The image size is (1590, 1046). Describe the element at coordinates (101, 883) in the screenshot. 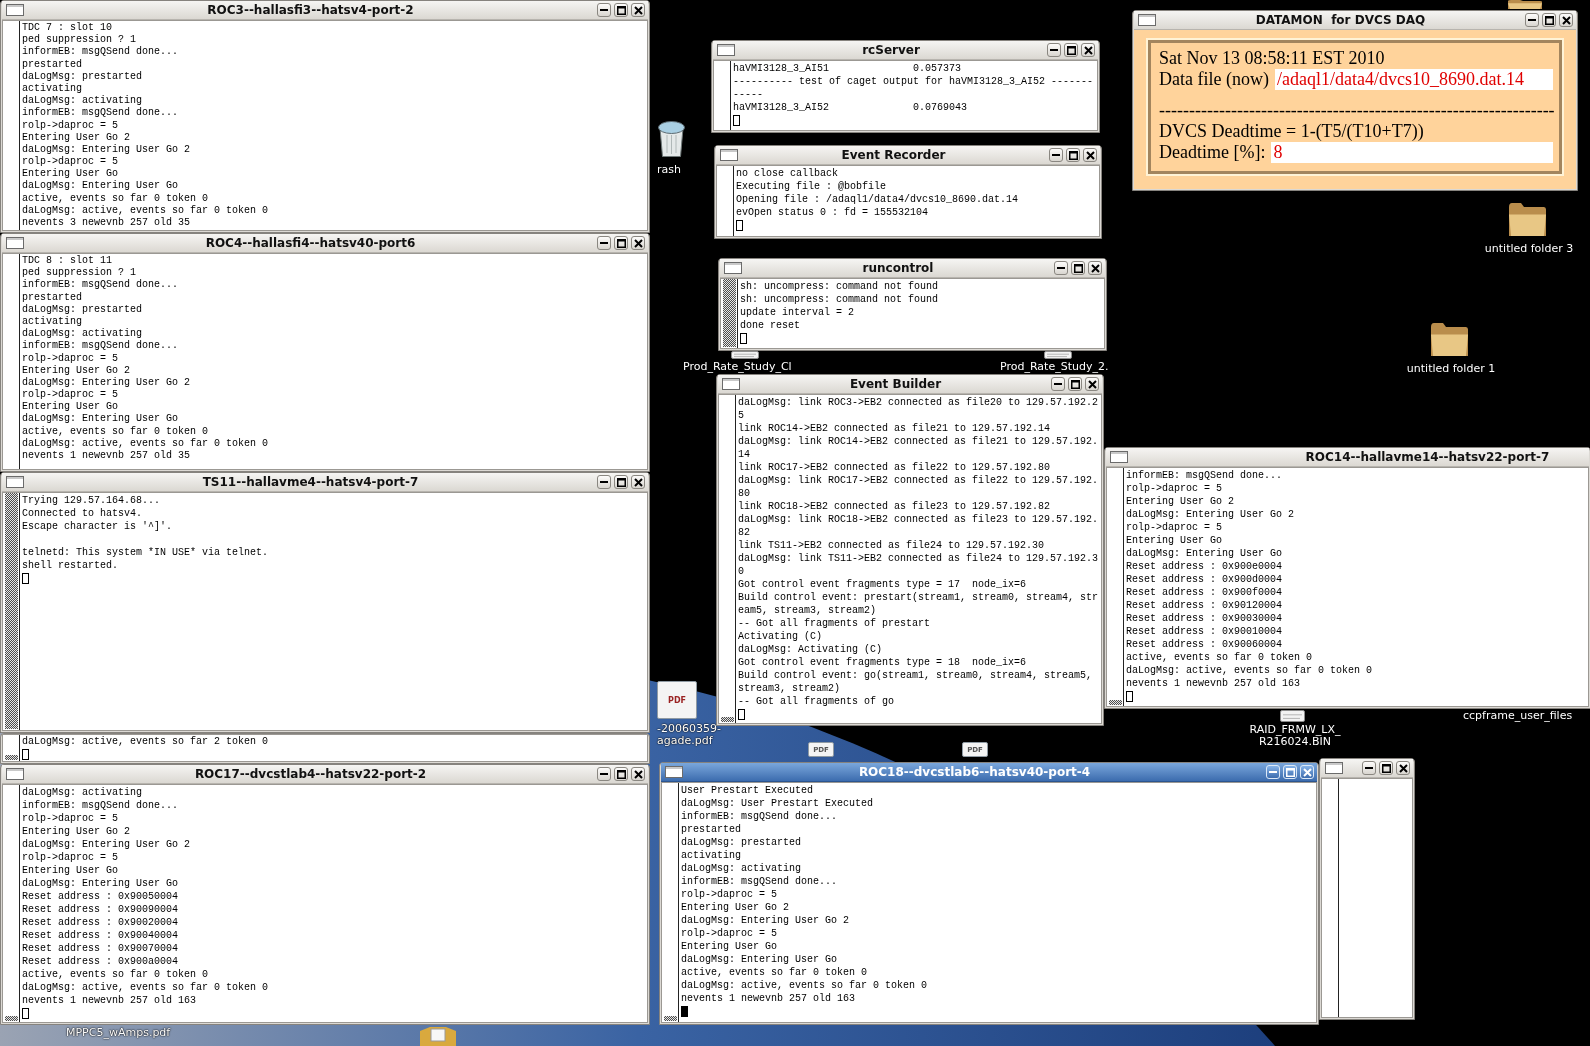

I see `terminal-line: daLogMsg: Entering User Go` at that location.